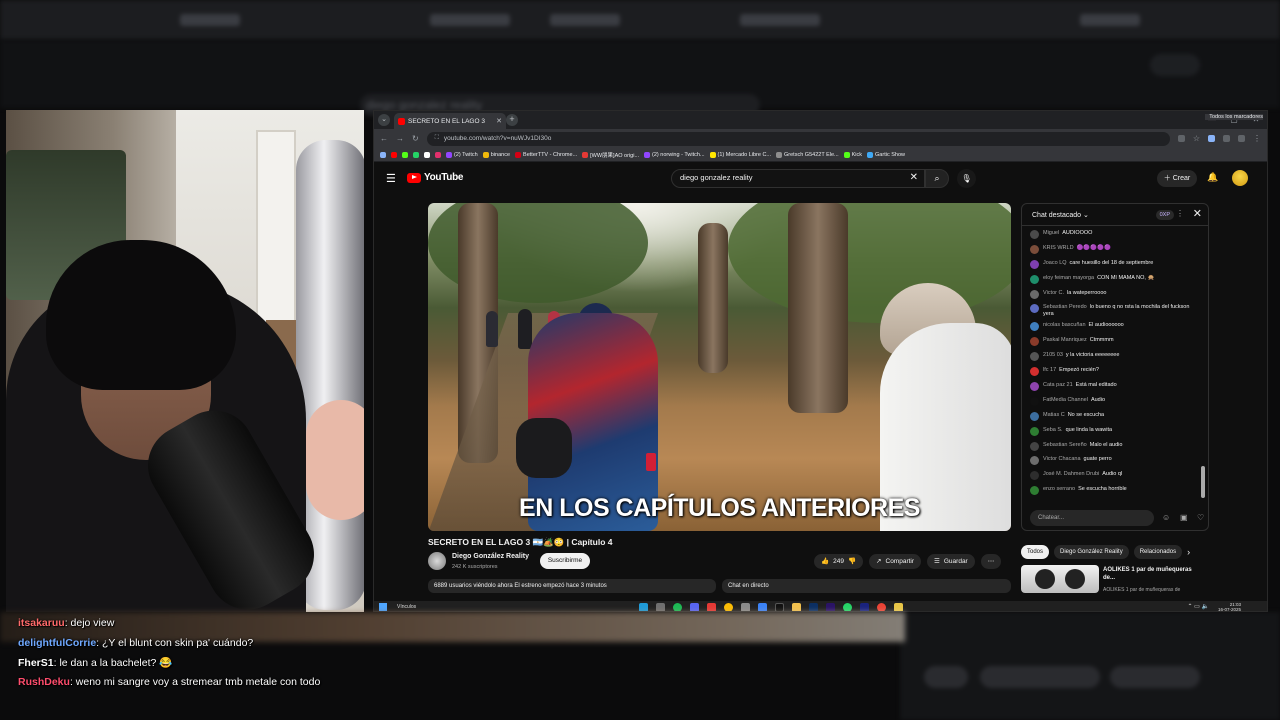 This screenshot has width=1280, height=720. What do you see at coordinates (895, 561) in the screenshot?
I see `share-button: ↗ Compartir` at bounding box center [895, 561].